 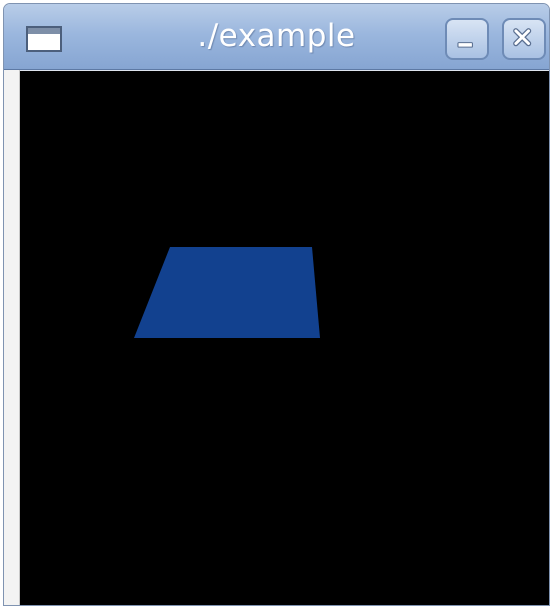 What do you see at coordinates (12, 337) in the screenshot?
I see `window-left-frame` at bounding box center [12, 337].